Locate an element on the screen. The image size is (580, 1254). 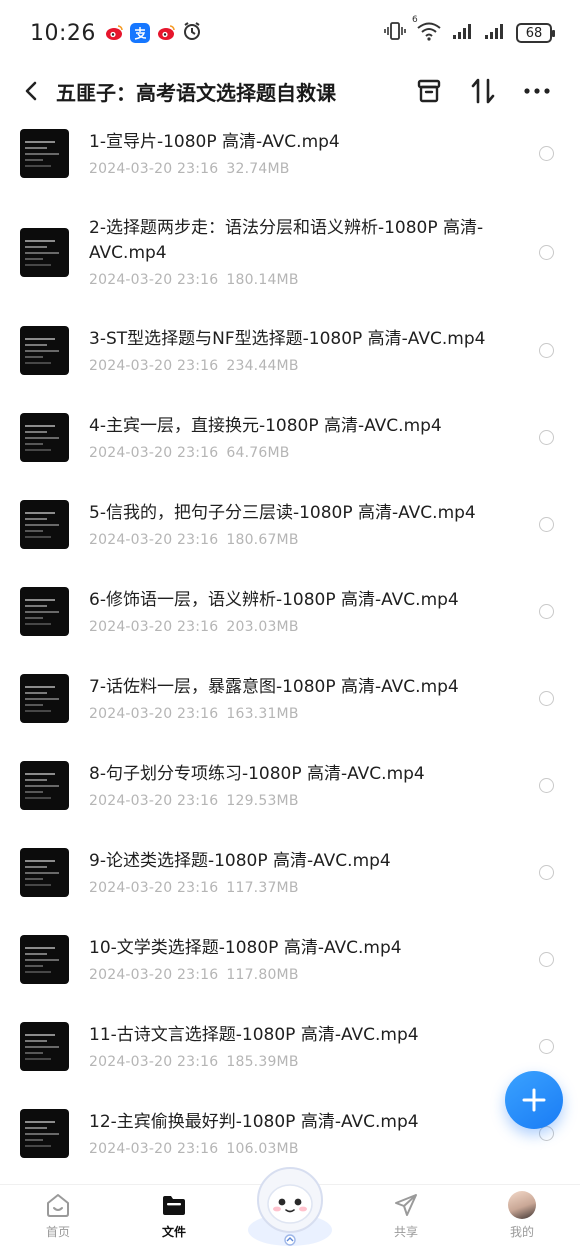
weibo-icon is located at coordinates (113, 33).